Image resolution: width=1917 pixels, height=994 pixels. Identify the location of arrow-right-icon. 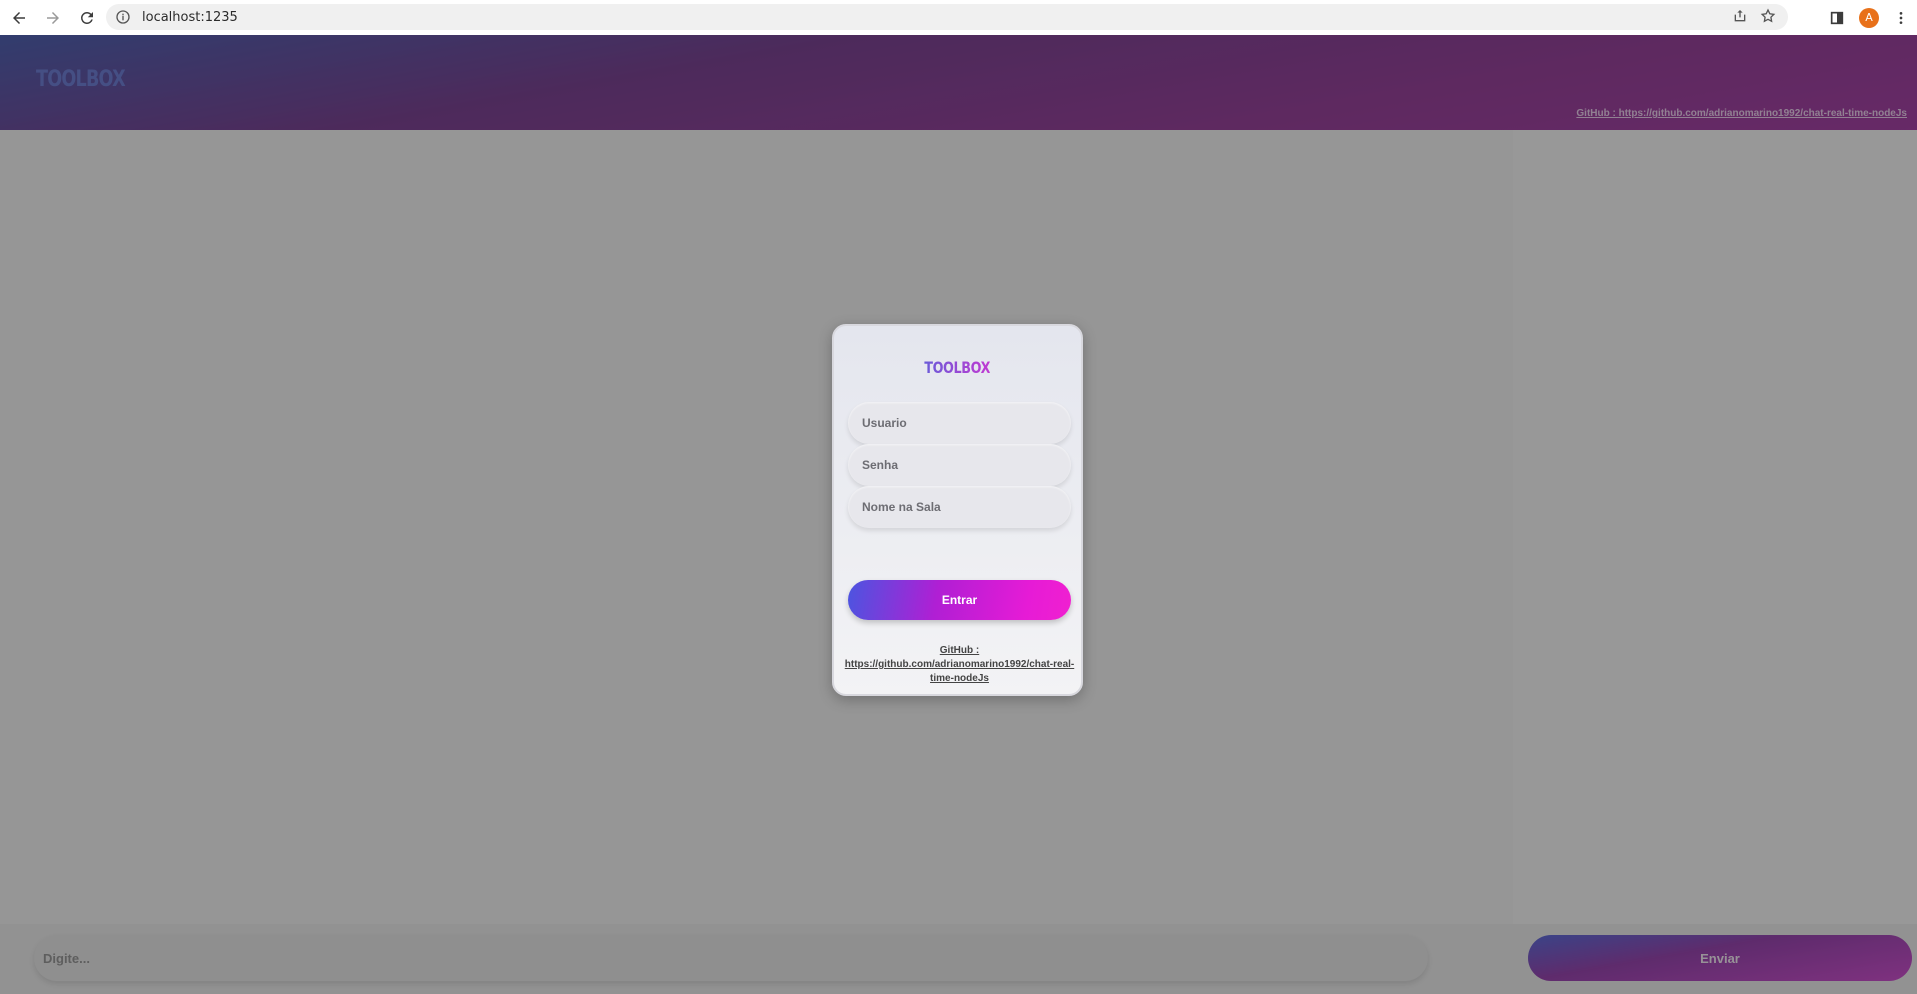
(53, 17).